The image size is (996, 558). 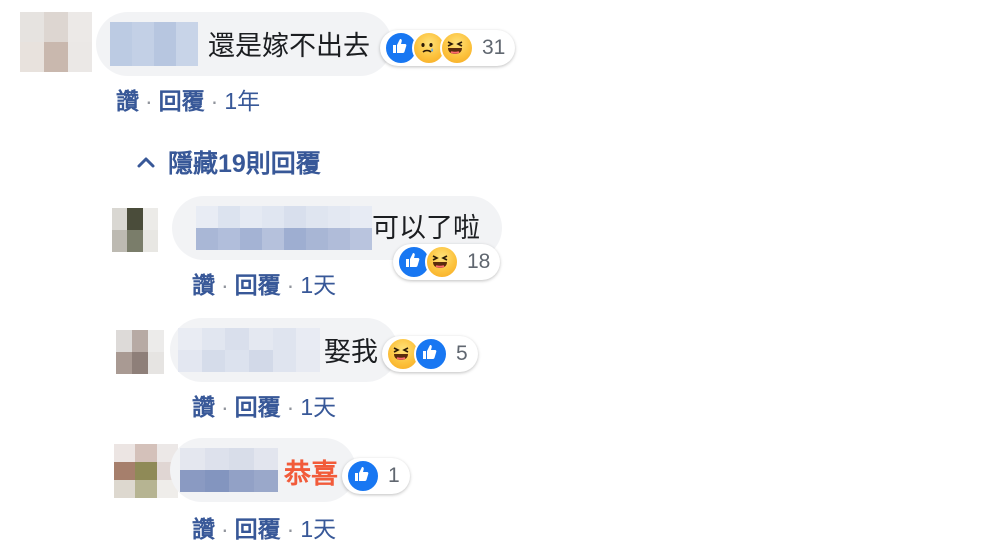 I want to click on hide-replies-label: 隱藏19則回覆, so click(x=244, y=164).